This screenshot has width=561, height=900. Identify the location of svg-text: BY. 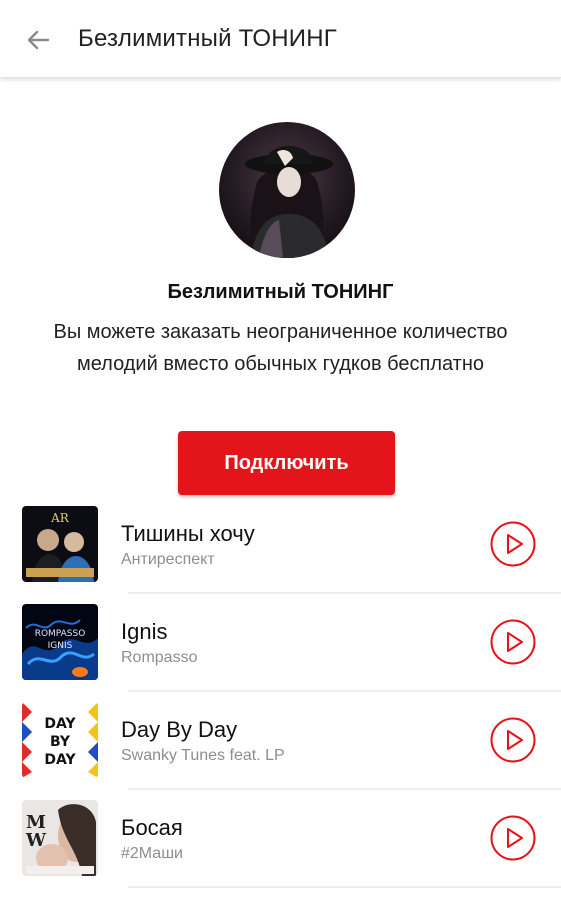
(60, 742).